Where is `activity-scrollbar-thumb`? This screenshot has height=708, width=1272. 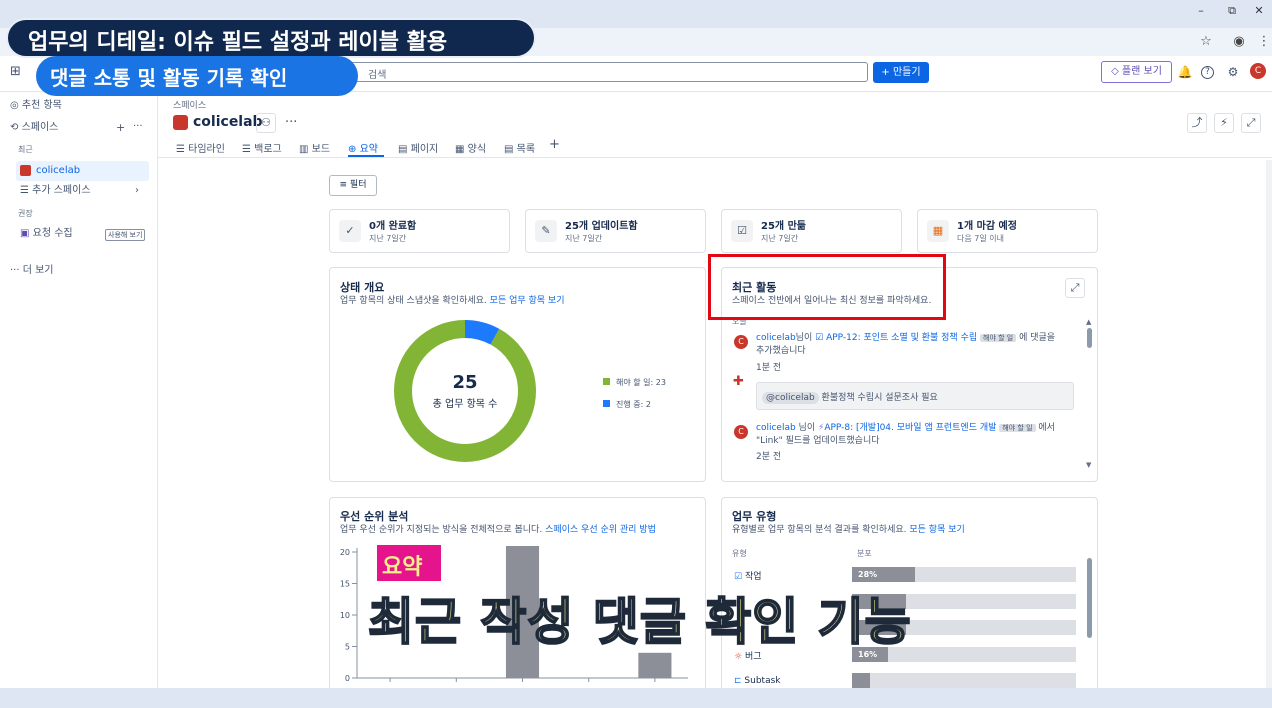
activity-scrollbar-thumb is located at coordinates (1089, 338).